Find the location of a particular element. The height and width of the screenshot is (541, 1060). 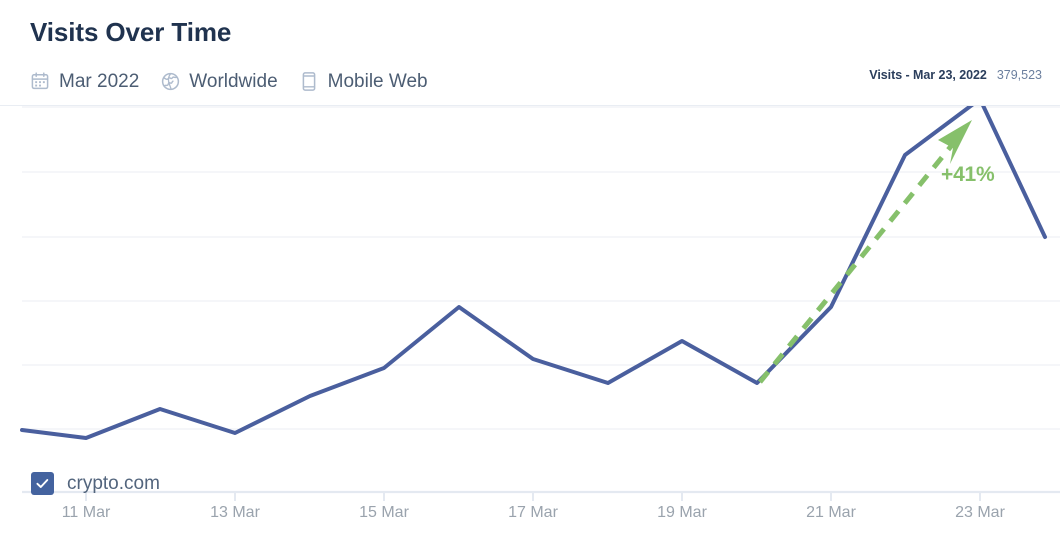

legend-checkbox-crypto-com is located at coordinates (42, 483).